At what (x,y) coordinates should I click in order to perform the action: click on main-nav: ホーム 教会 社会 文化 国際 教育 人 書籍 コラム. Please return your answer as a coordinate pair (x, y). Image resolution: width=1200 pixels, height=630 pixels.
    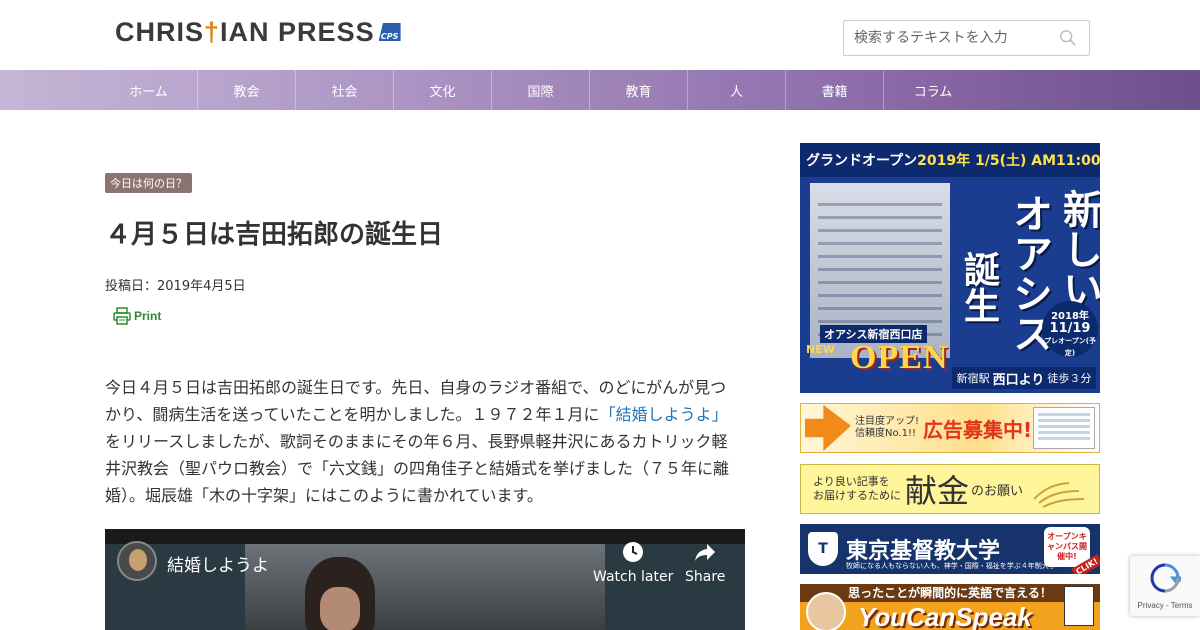
    Looking at the image, I should click on (600, 90).